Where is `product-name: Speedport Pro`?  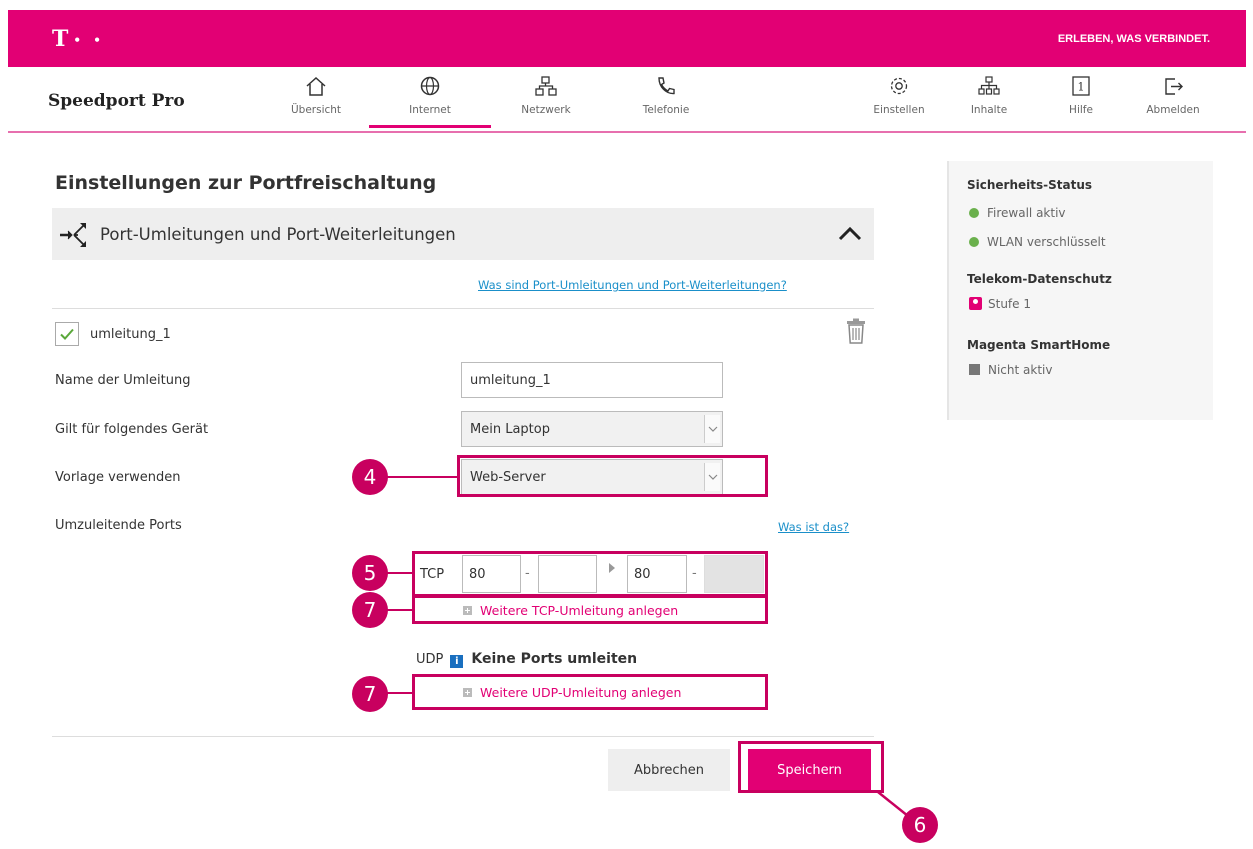 product-name: Speedport Pro is located at coordinates (116, 101).